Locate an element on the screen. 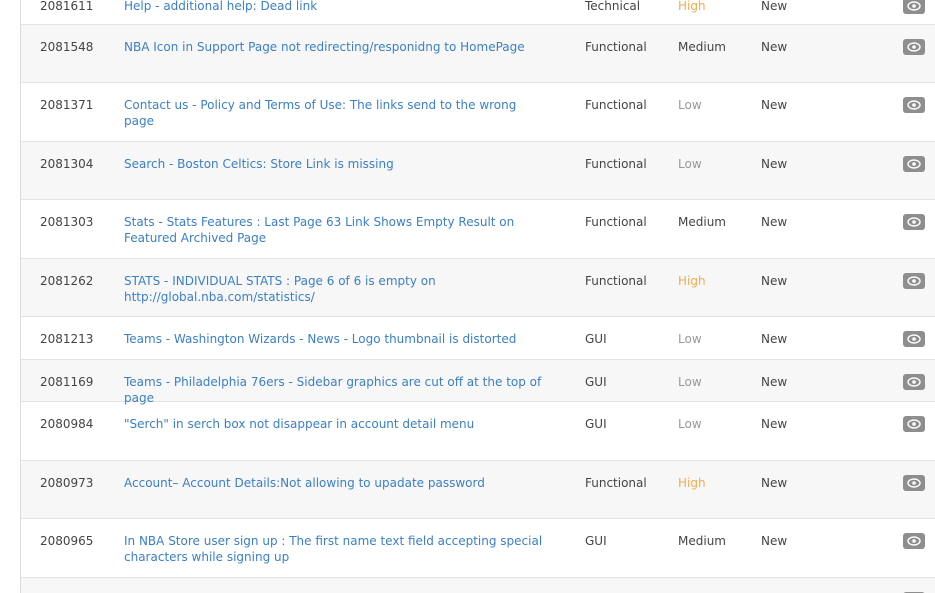 This screenshot has width=935, height=593. bug-id: 2081611 is located at coordinates (67, 6).